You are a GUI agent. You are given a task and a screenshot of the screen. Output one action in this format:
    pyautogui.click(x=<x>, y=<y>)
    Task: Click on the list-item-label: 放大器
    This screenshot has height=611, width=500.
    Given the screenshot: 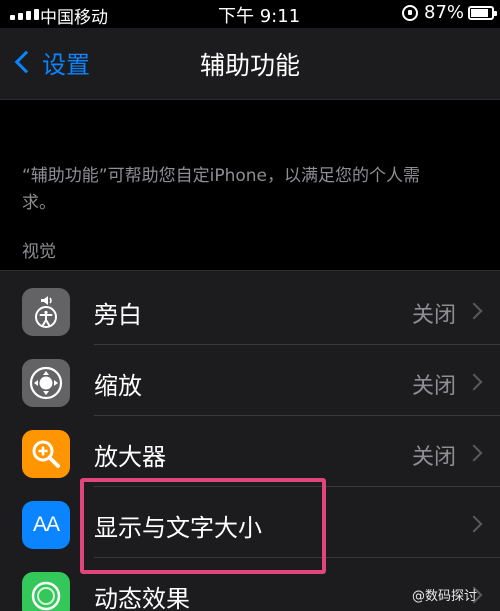 What is the action you would take?
    pyautogui.click(x=130, y=457)
    